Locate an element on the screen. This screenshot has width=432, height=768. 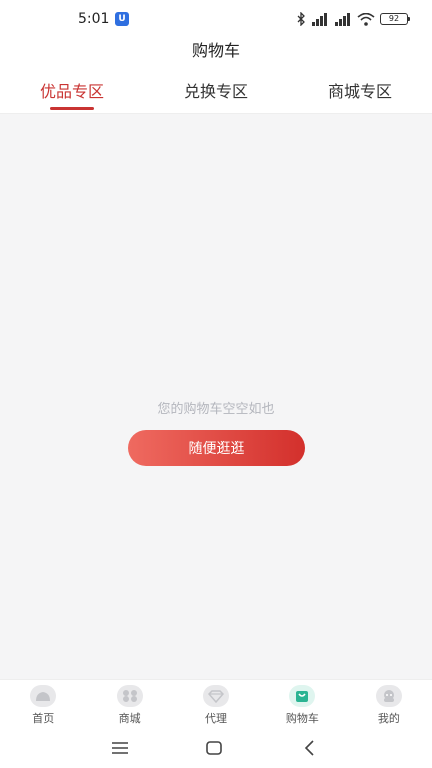
nav-item-mine: 我的 is located at coordinates (389, 704).